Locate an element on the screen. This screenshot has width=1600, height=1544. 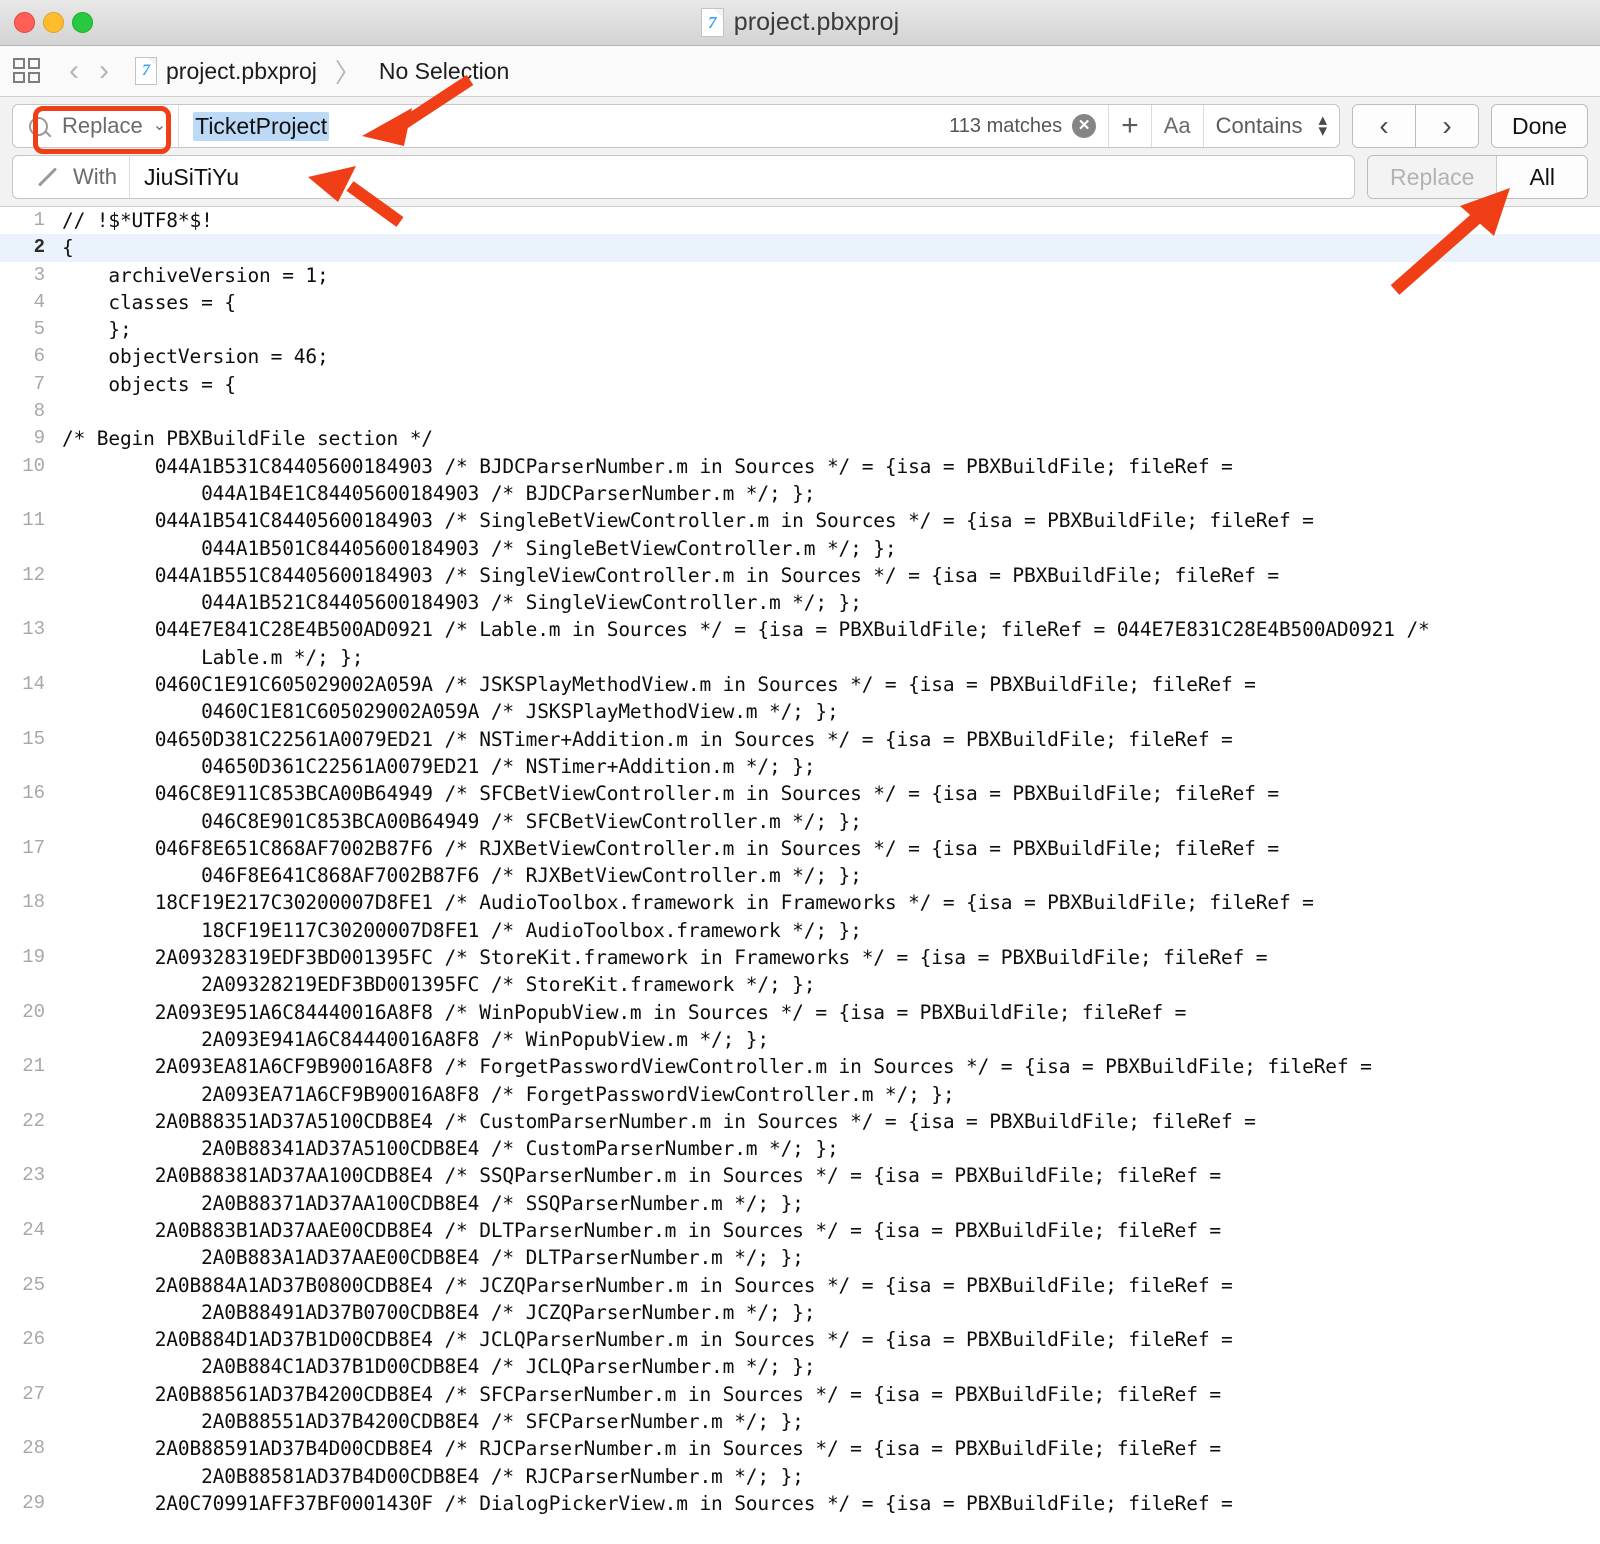
code-line: 6 objectVersion = 46; is located at coordinates (800, 356).